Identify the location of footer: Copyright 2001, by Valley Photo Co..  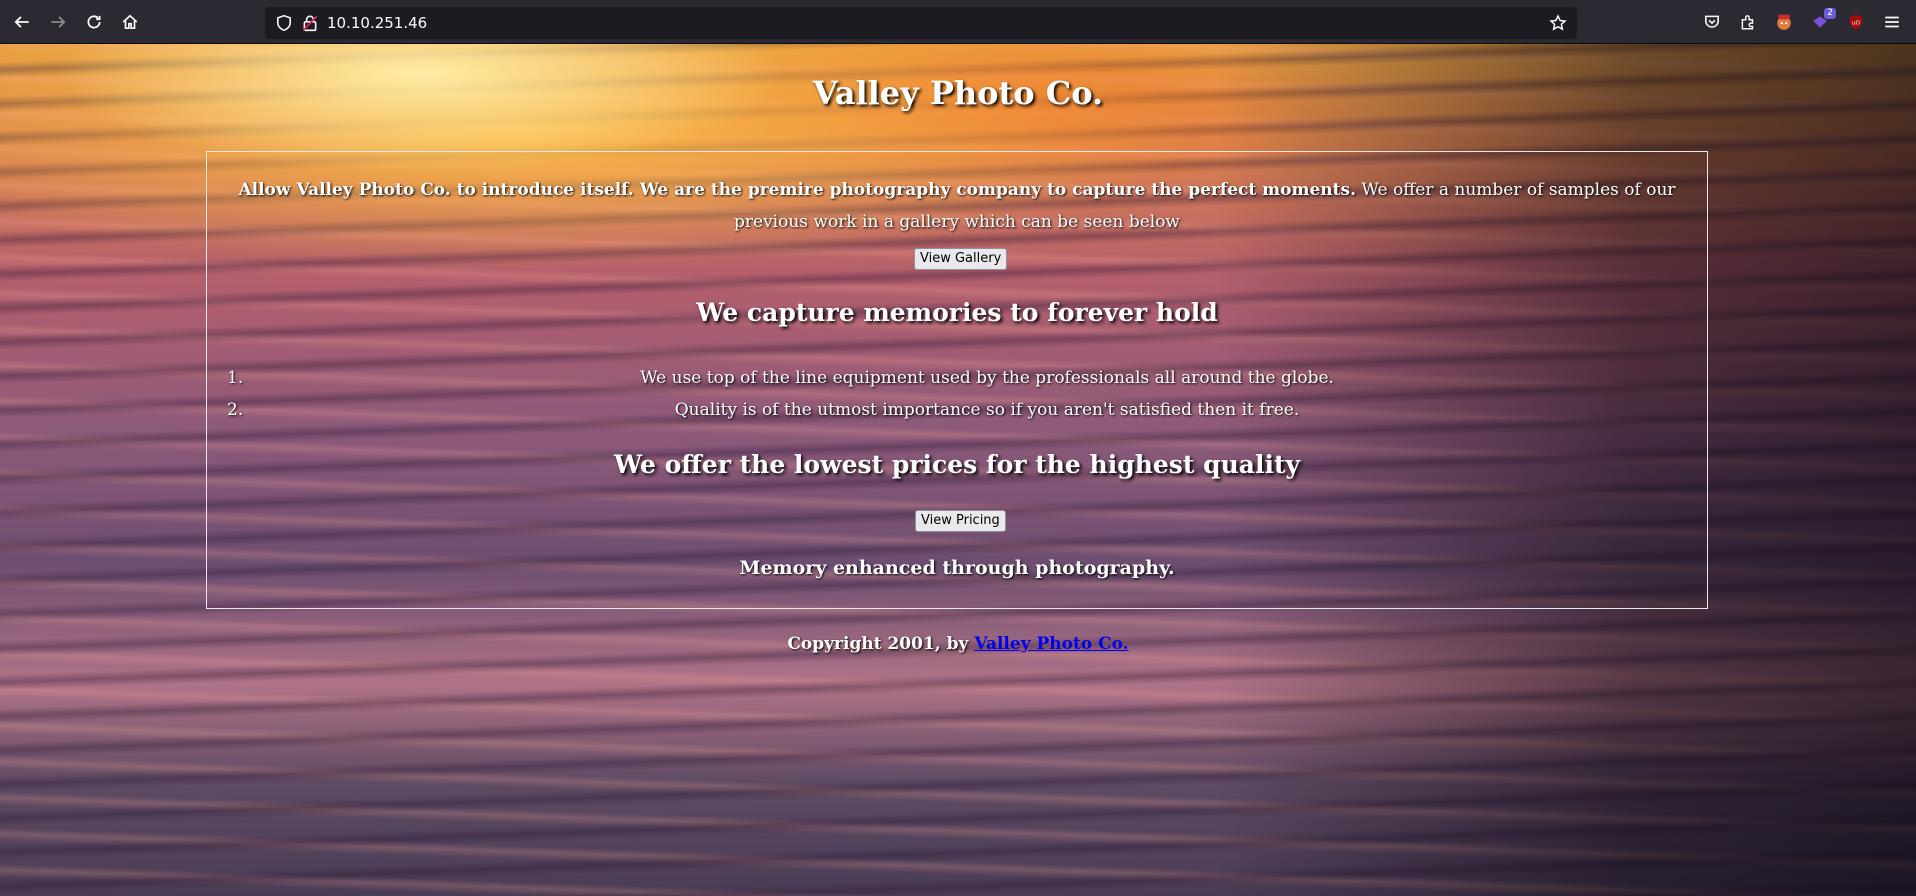
(958, 644).